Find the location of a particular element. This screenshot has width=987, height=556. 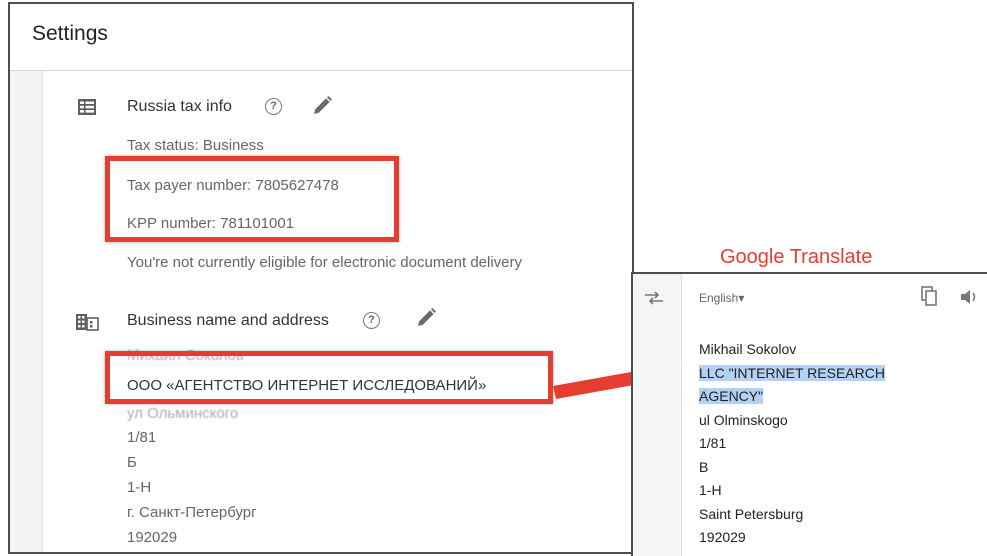

translated-name: Mikhail Sokolov is located at coordinates (748, 349).